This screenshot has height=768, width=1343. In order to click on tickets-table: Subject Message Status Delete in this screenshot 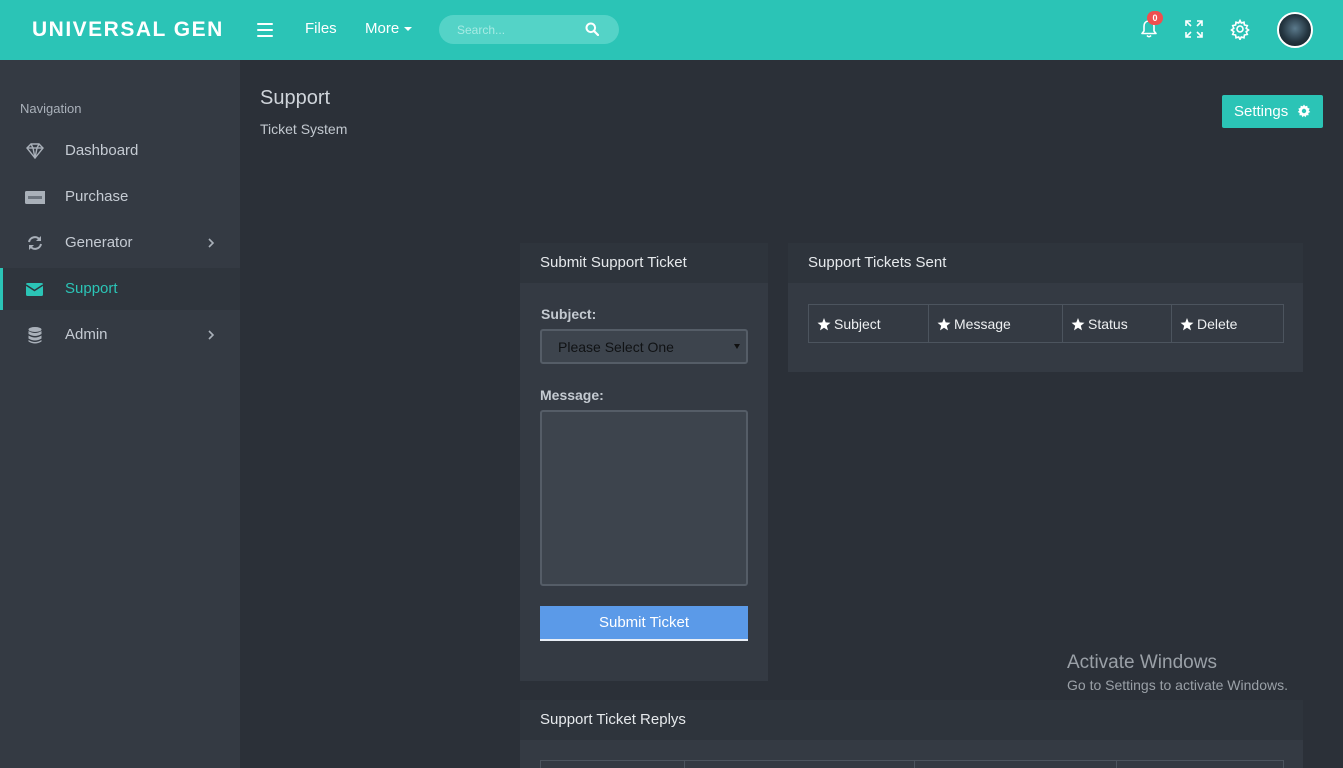, I will do `click(1046, 323)`.